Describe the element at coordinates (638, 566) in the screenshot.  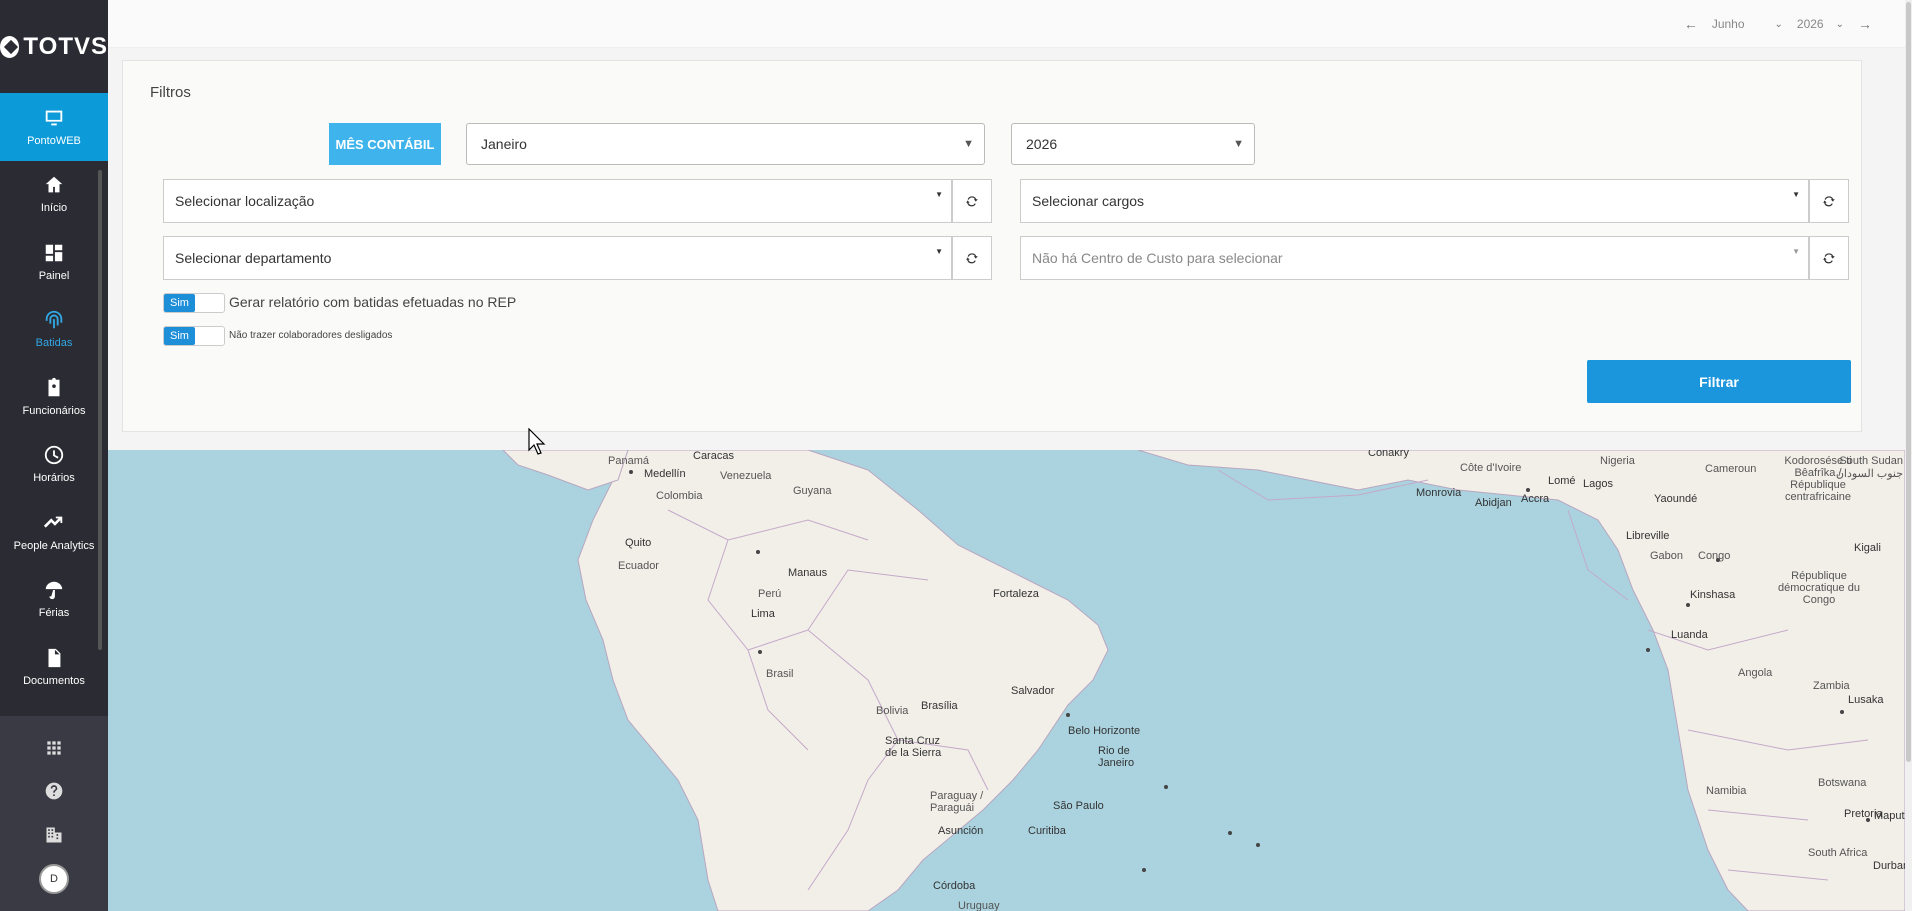
I see `map-label: Ecuador` at that location.